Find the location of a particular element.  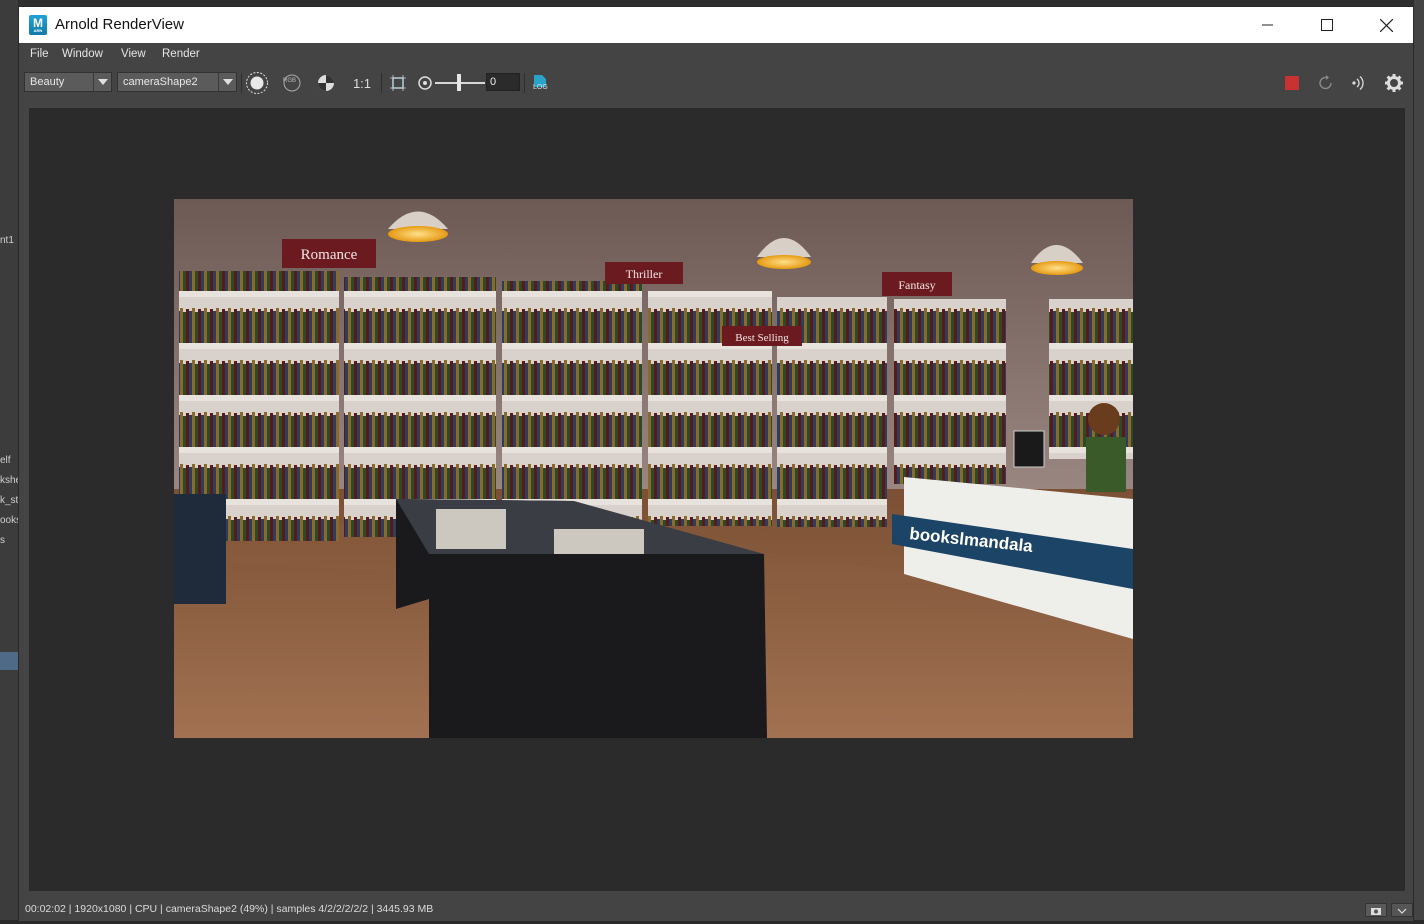

snapshot-menu-button is located at coordinates (1402, 910).